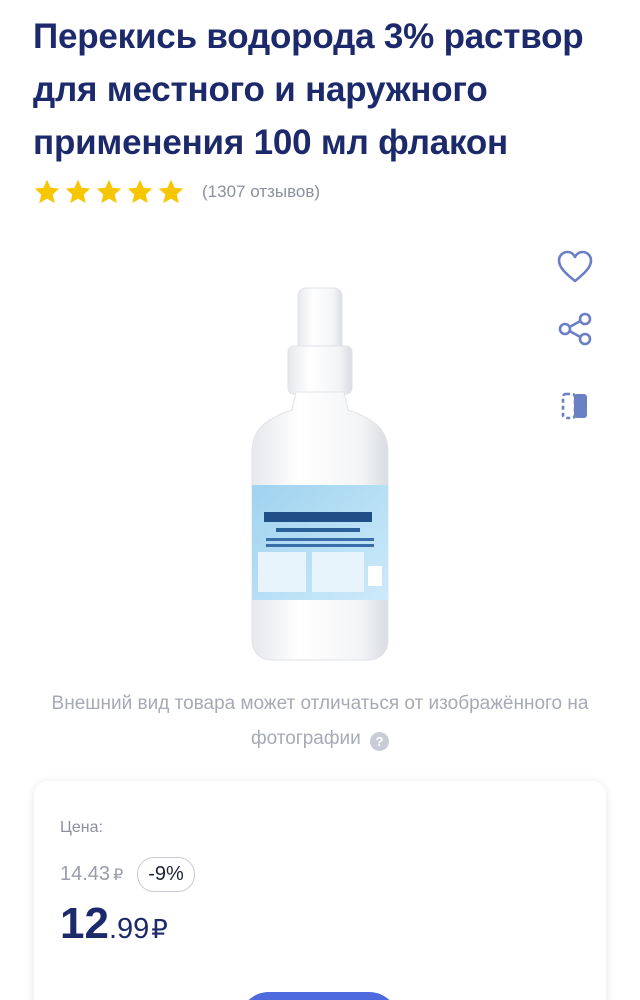  Describe the element at coordinates (129, 929) in the screenshot. I see `price-fraction: .99` at that location.